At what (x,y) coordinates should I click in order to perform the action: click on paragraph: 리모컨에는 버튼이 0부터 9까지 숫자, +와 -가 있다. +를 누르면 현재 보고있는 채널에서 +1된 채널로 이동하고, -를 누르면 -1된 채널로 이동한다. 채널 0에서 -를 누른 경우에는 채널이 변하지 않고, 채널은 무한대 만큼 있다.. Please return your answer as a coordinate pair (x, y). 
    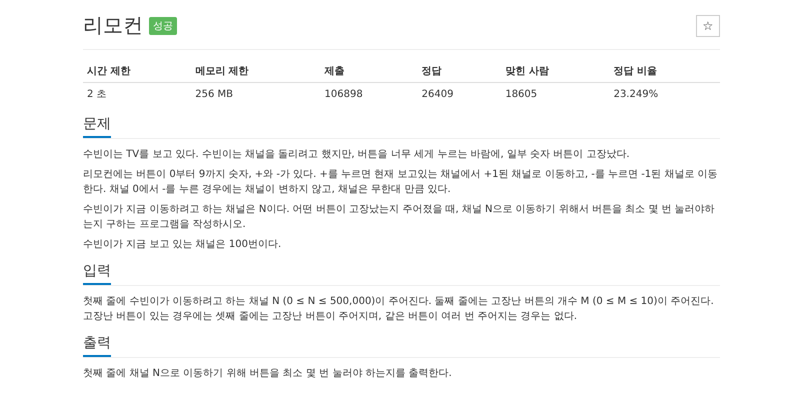
    Looking at the image, I should click on (401, 182).